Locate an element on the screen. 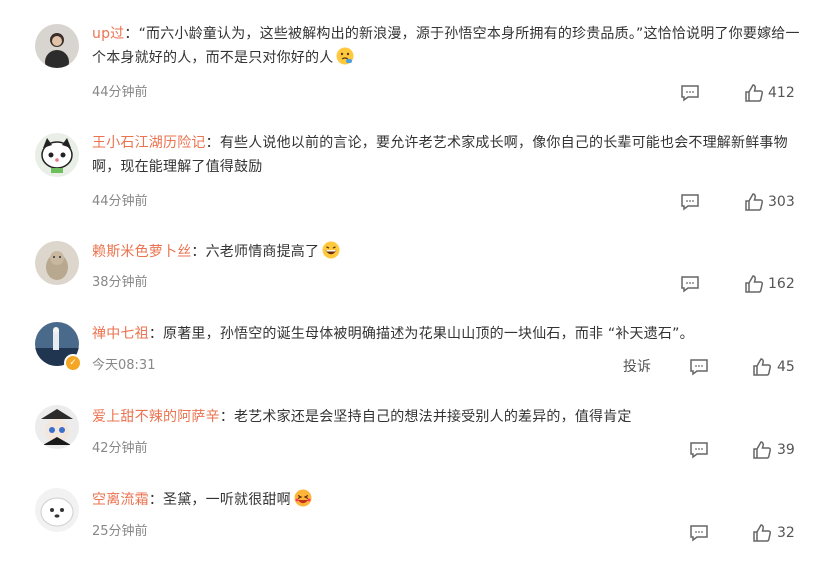  comment-time: 今天08:31 is located at coordinates (124, 365).